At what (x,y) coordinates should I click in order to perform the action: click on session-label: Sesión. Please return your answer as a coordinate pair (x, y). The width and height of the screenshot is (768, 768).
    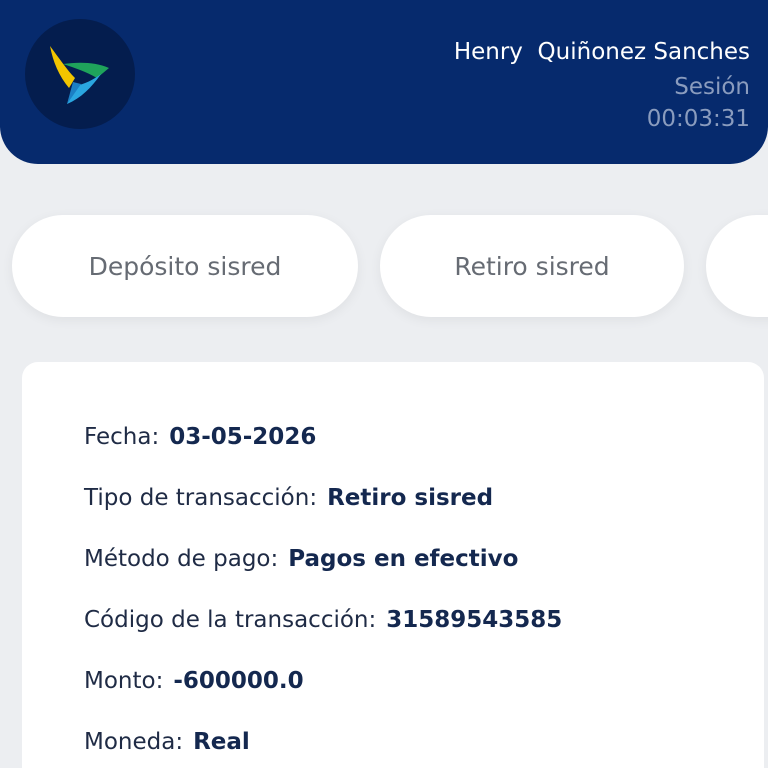
    Looking at the image, I should click on (712, 87).